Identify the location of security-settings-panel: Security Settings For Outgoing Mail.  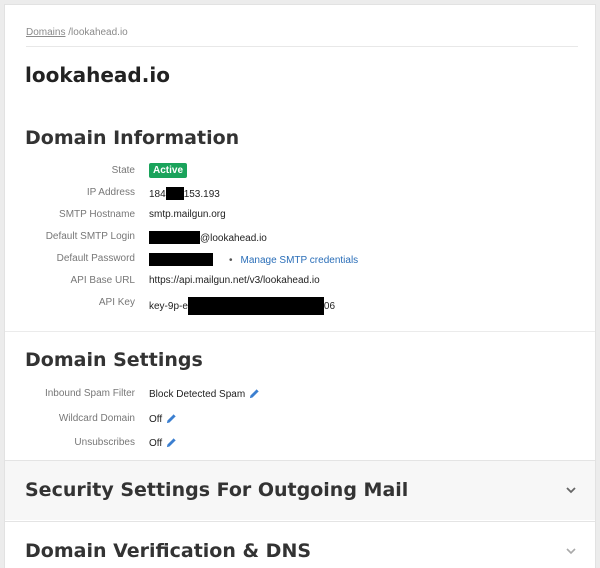
(300, 490).